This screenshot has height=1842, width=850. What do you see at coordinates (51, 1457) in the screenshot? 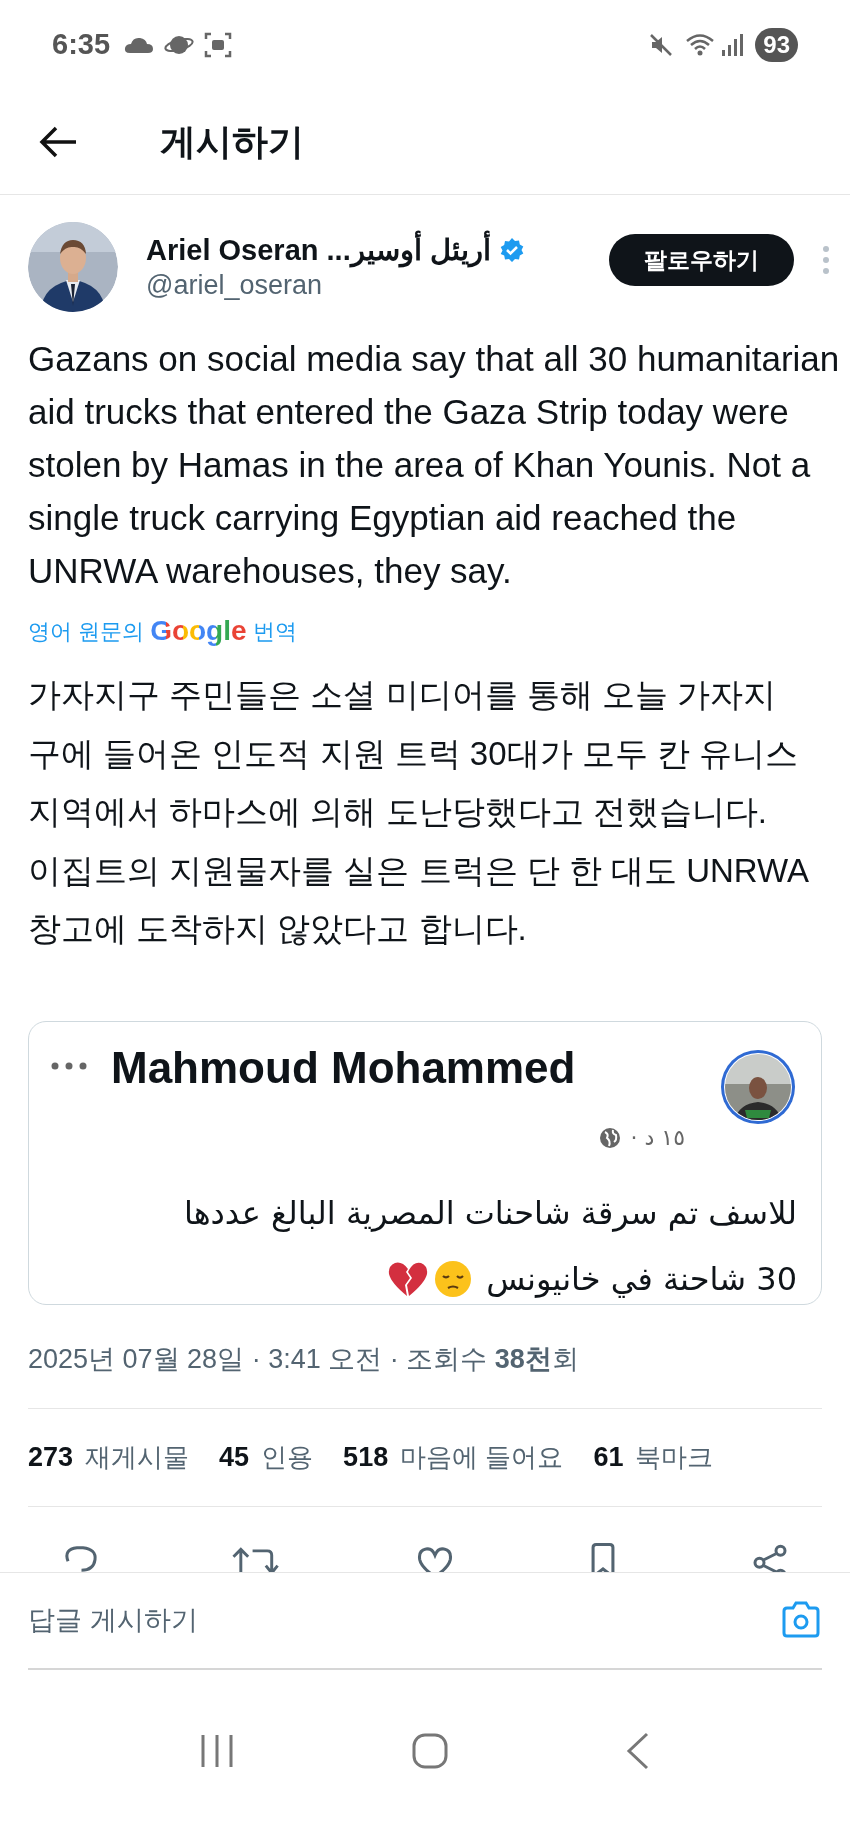
I see `stat-count: 273` at bounding box center [51, 1457].